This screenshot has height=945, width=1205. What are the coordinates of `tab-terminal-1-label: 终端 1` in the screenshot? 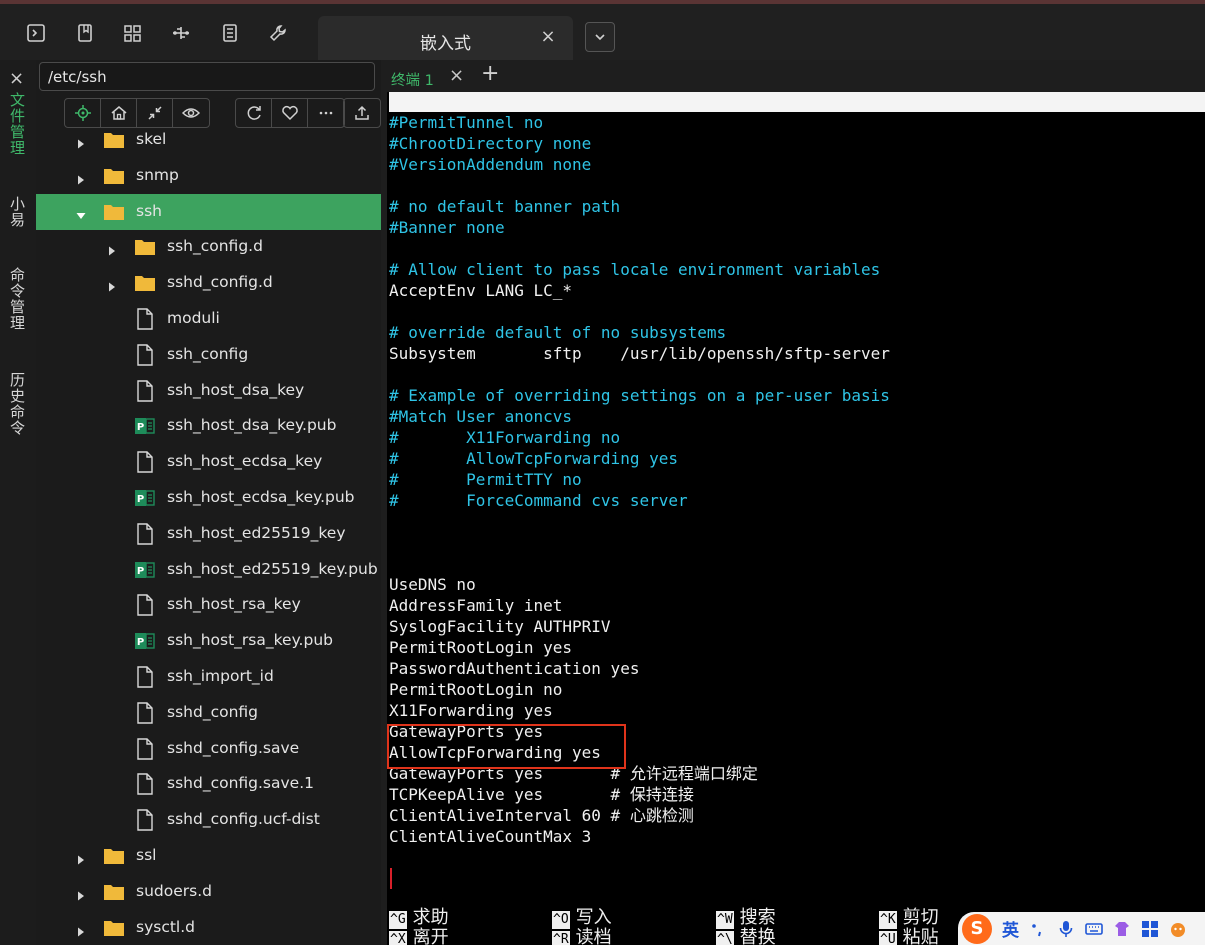 It's located at (412, 81).